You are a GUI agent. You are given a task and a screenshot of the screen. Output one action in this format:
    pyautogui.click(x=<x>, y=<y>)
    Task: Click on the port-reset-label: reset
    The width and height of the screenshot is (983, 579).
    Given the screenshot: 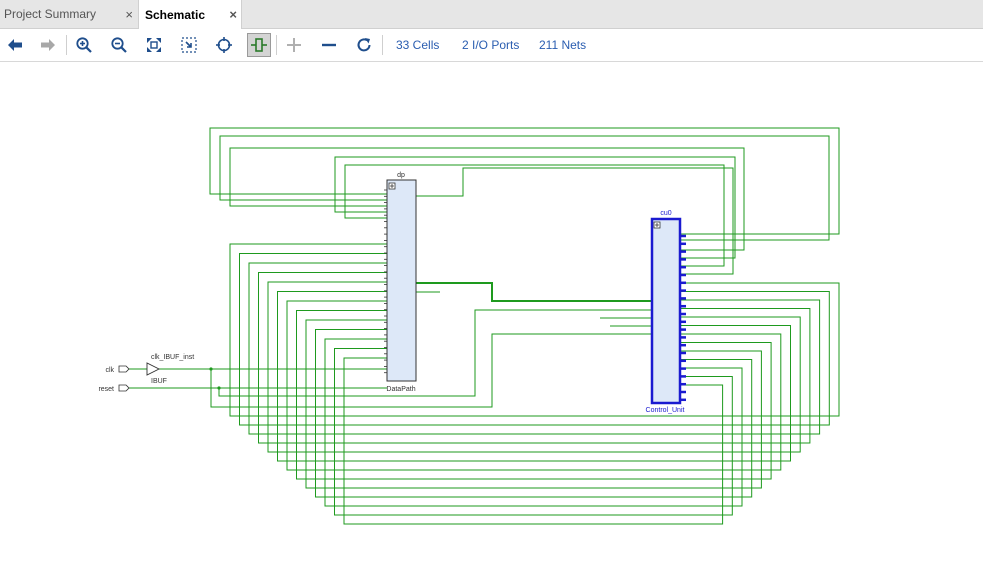 What is the action you would take?
    pyautogui.click(x=106, y=389)
    